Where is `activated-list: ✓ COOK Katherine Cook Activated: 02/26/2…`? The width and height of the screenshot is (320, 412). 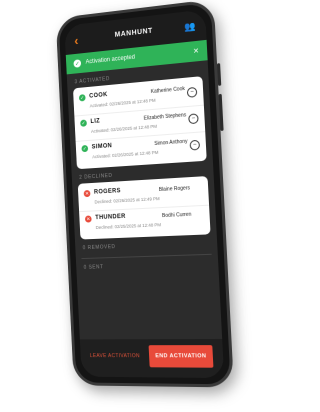 activated-list: ✓ COOK Katherine Cook Activated: 02/26/2… is located at coordinates (139, 123).